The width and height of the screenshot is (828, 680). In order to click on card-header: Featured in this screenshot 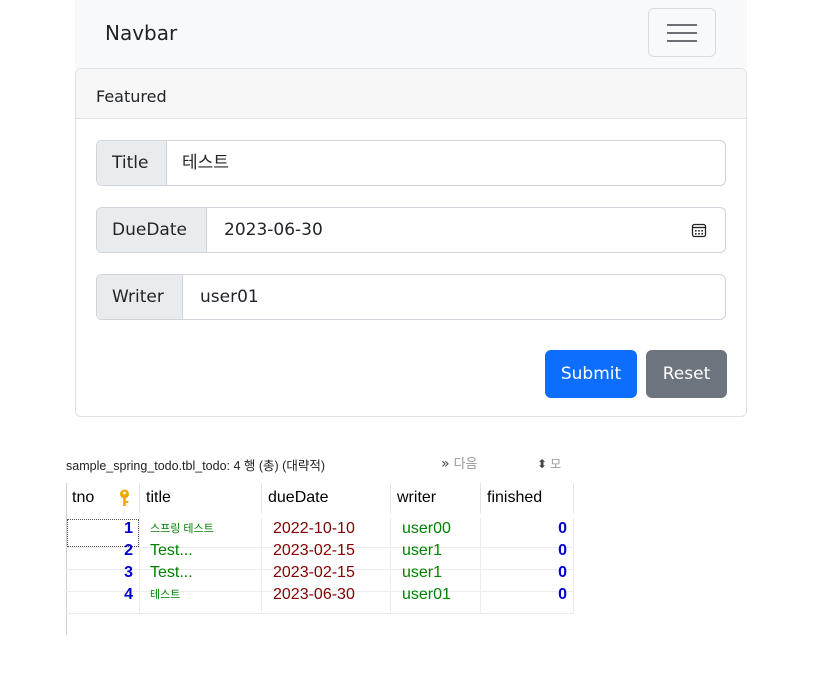, I will do `click(411, 94)`.